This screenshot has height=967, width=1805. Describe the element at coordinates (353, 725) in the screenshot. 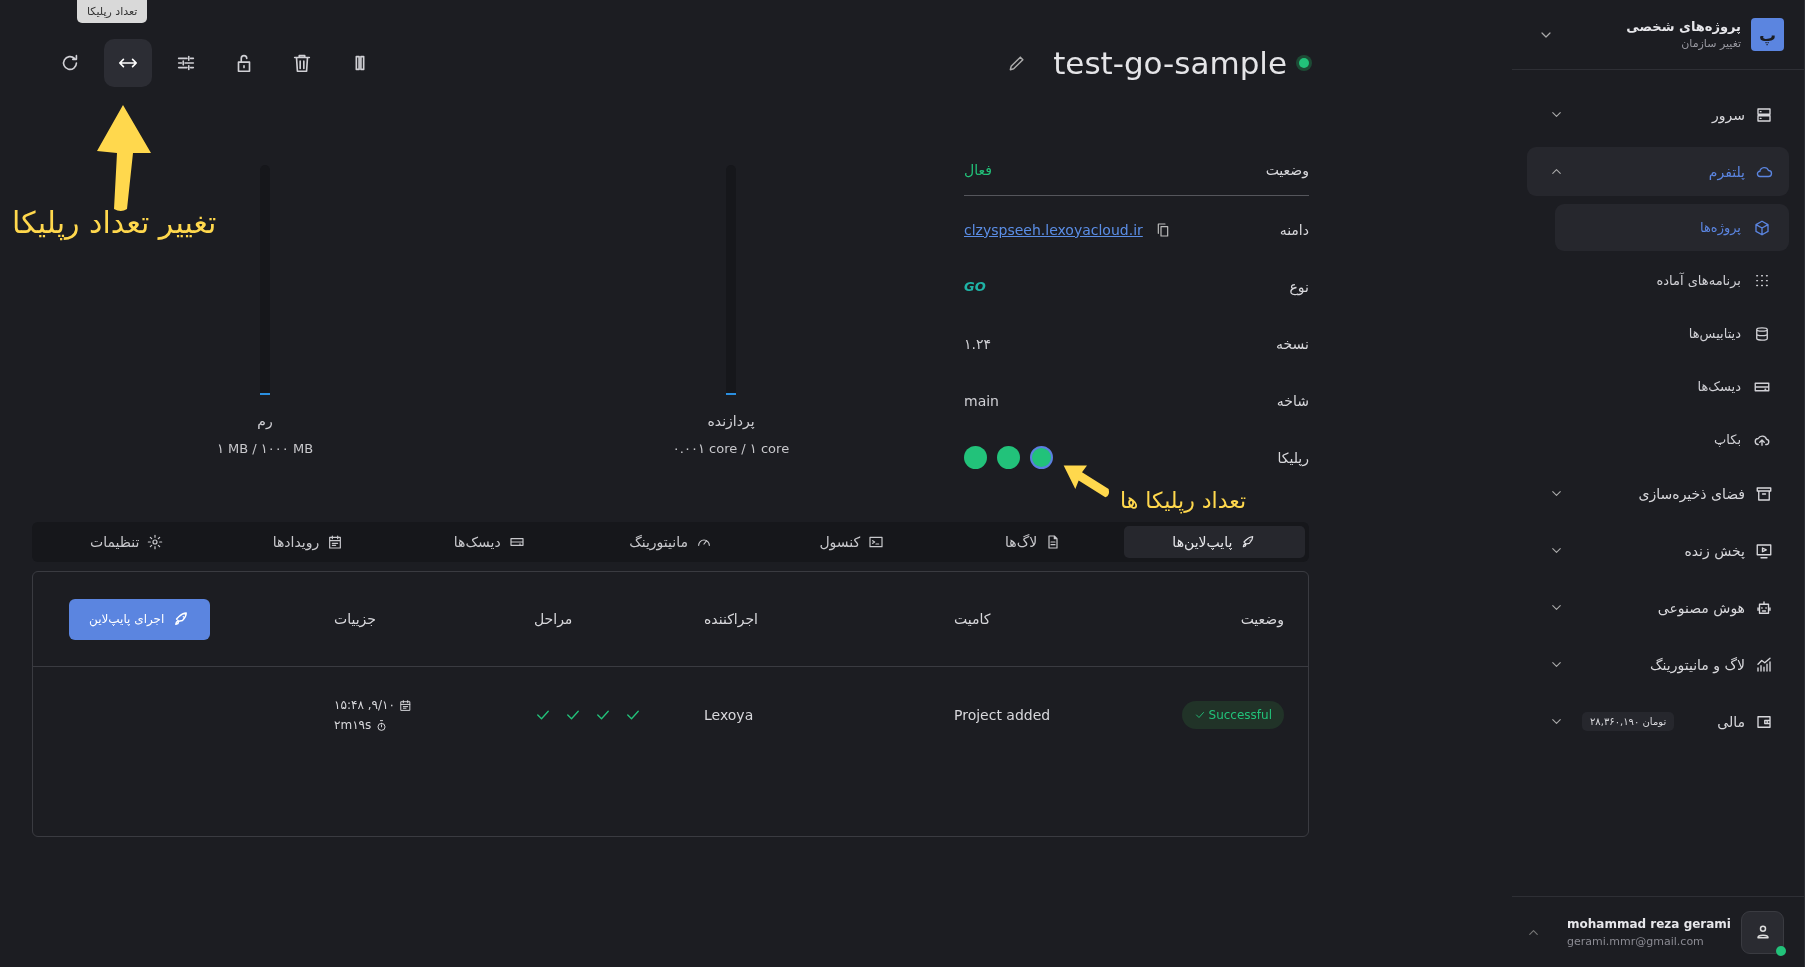

I see `run-duration: ۲m۱۹s` at that location.